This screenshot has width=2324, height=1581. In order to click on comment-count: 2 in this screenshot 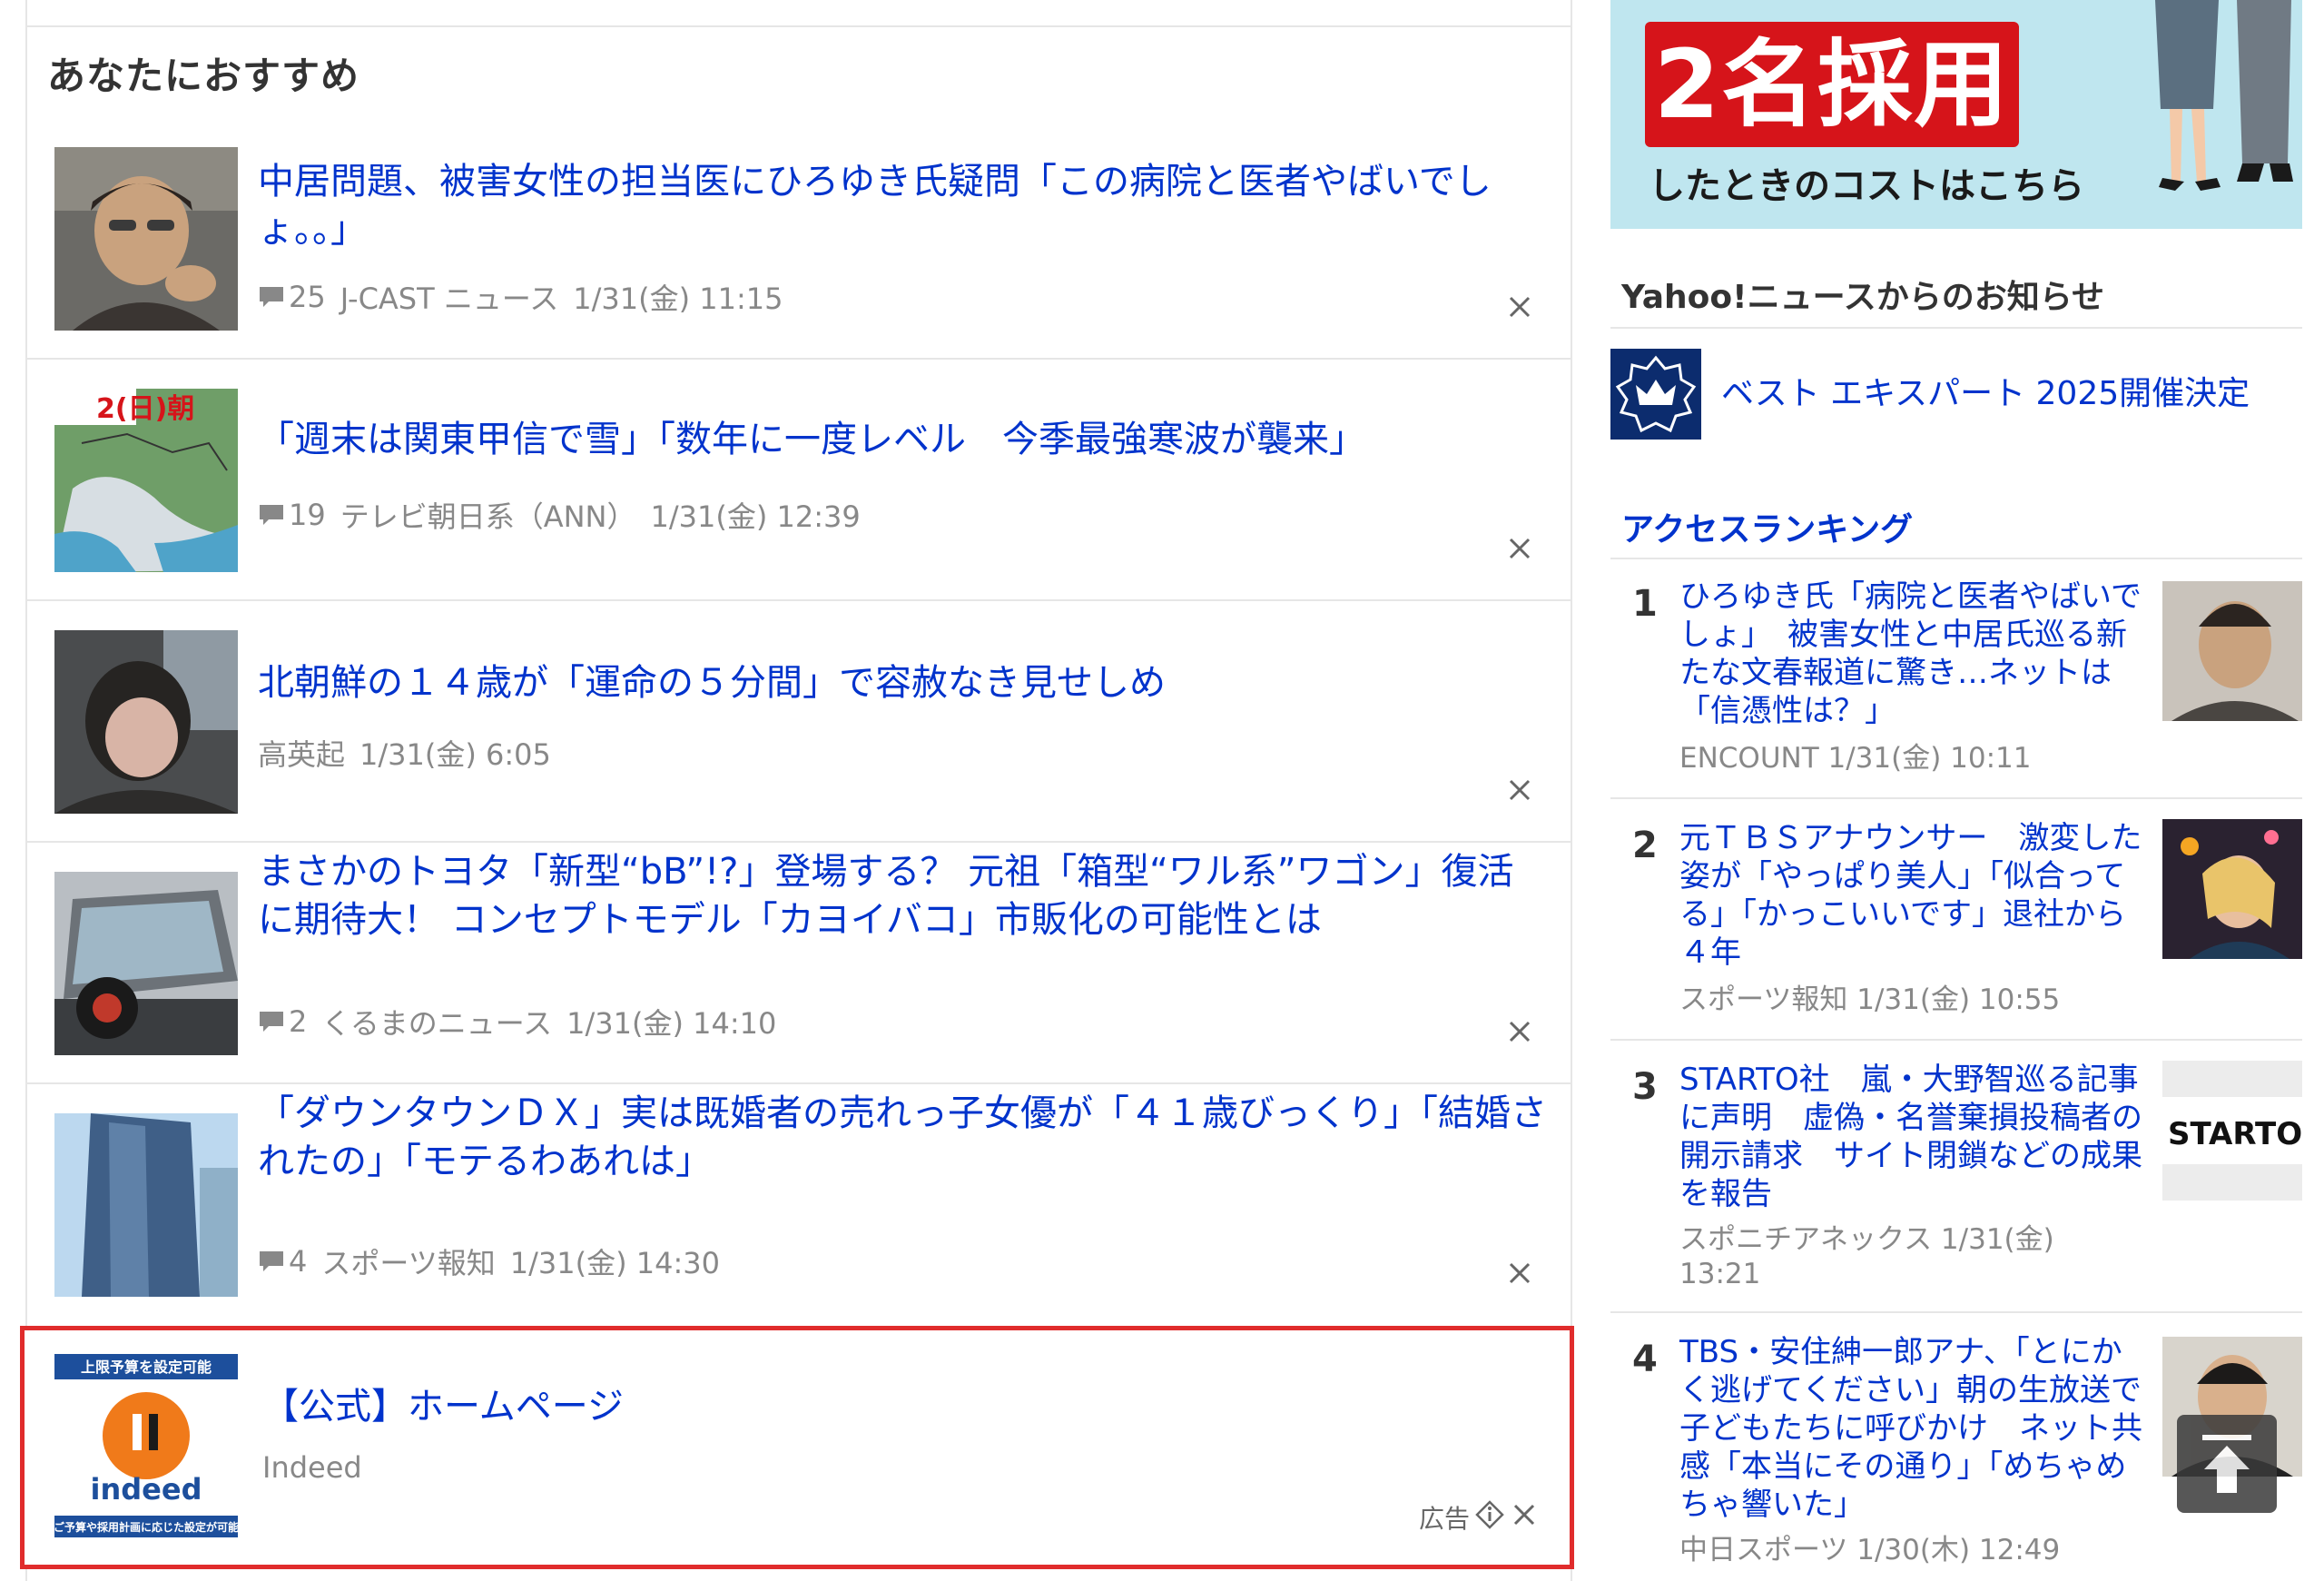, I will do `click(282, 1022)`.